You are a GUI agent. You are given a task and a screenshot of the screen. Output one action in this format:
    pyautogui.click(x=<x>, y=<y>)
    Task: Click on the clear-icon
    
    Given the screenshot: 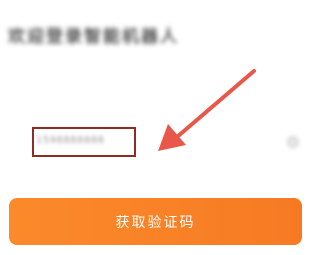 What is the action you would take?
    pyautogui.click(x=293, y=142)
    